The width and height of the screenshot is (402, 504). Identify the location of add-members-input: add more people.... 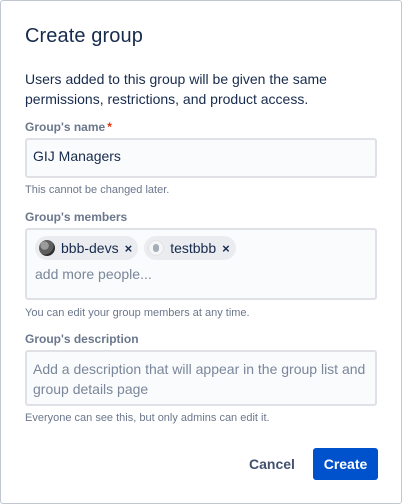
(201, 274).